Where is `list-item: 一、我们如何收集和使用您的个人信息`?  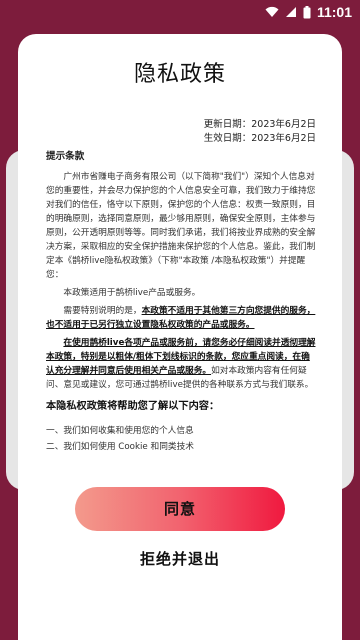
list-item: 一、我们如何收集和使用您的个人信息 is located at coordinates (120, 431).